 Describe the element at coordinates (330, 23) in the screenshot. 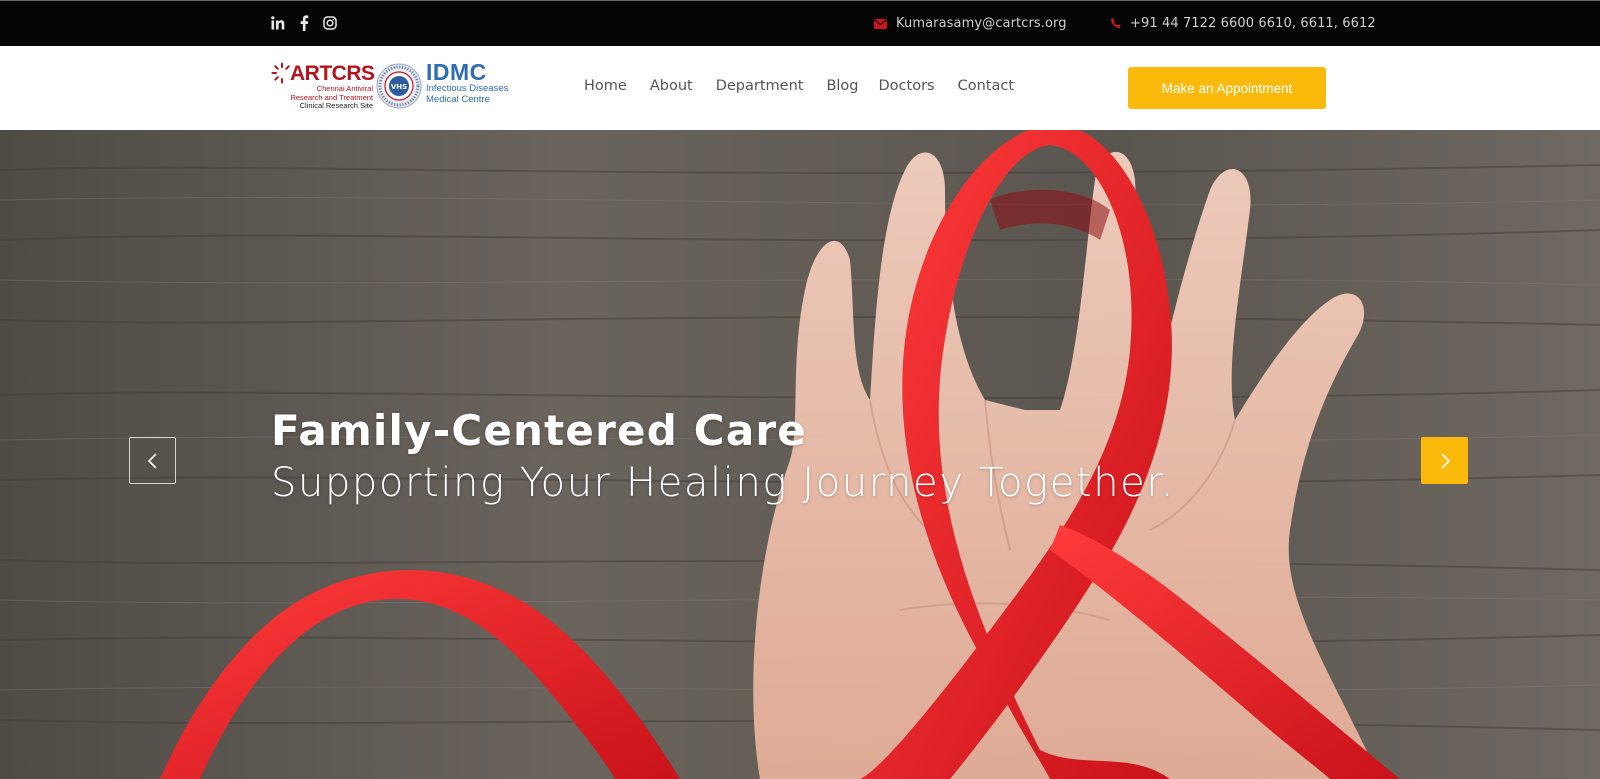

I see `instagram-icon` at that location.